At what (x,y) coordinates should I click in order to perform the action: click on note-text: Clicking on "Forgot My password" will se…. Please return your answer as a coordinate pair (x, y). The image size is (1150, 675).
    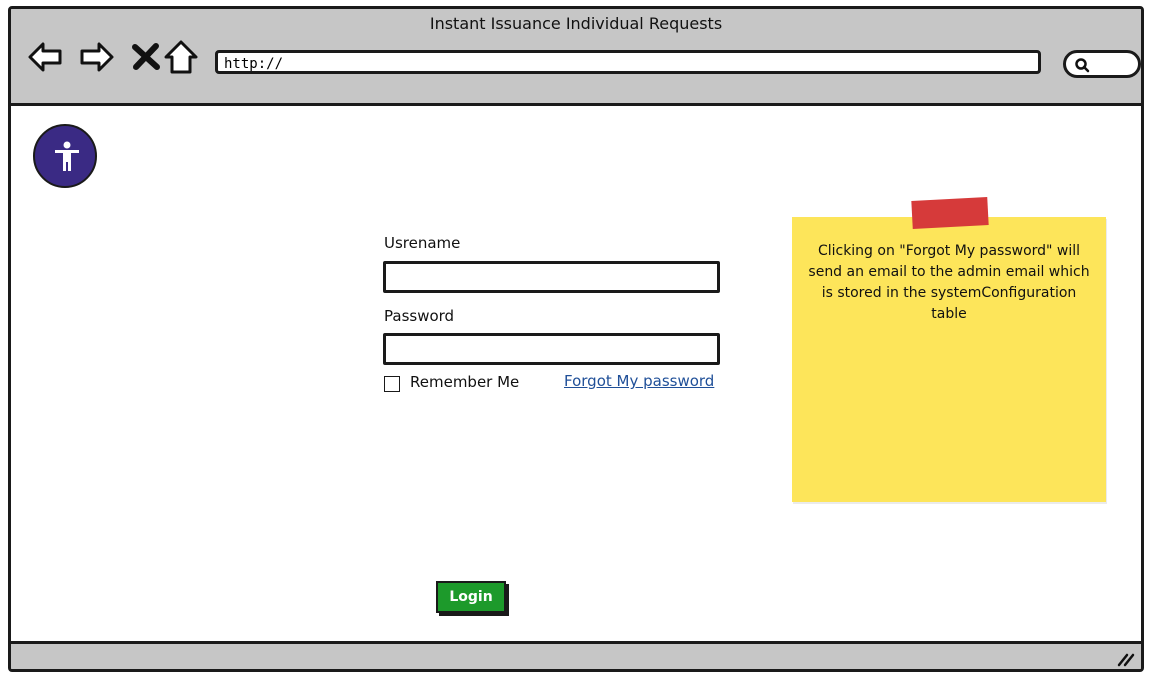
    Looking at the image, I should click on (949, 282).